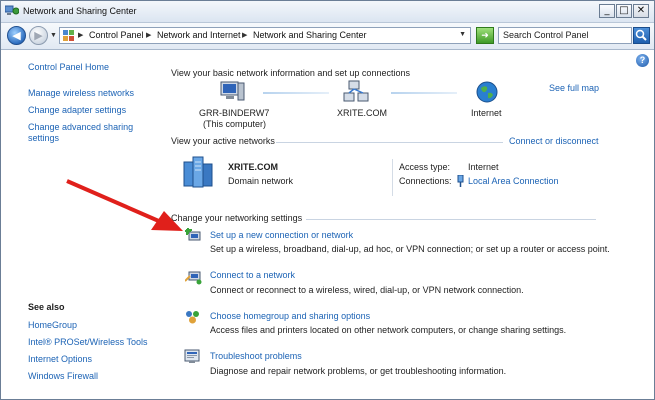 The height and width of the screenshot is (400, 655). I want to click on annotation-arrow, so click(124, 205).